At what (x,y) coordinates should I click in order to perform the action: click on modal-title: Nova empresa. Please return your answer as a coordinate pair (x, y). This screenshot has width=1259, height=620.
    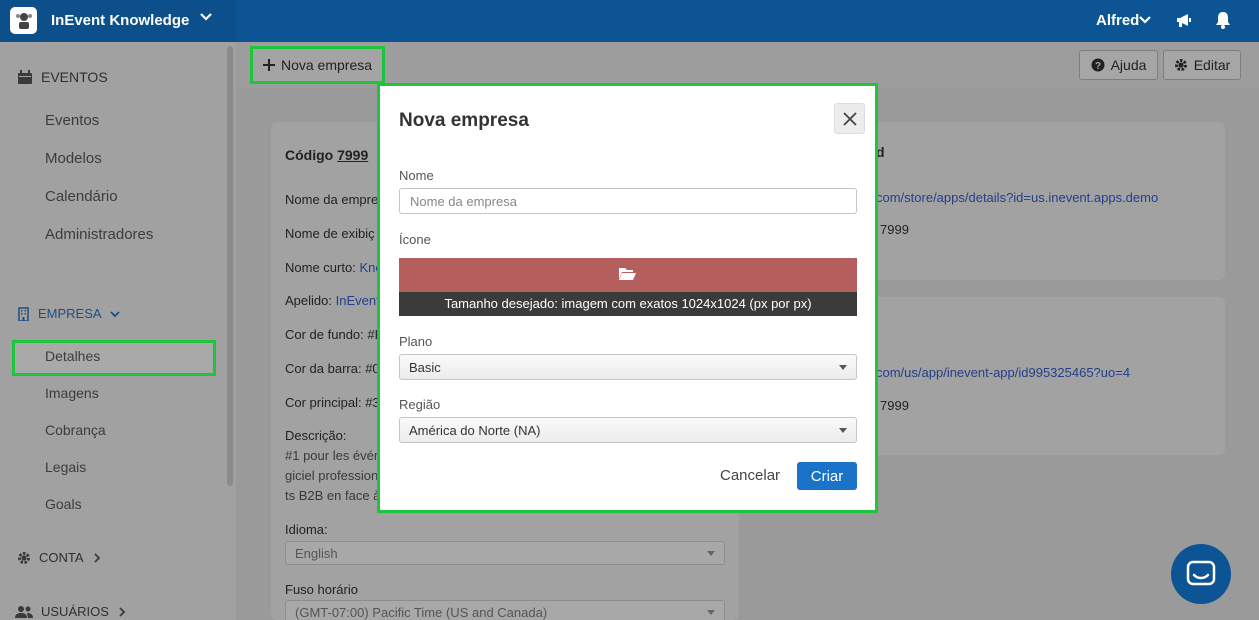
    Looking at the image, I should click on (464, 120).